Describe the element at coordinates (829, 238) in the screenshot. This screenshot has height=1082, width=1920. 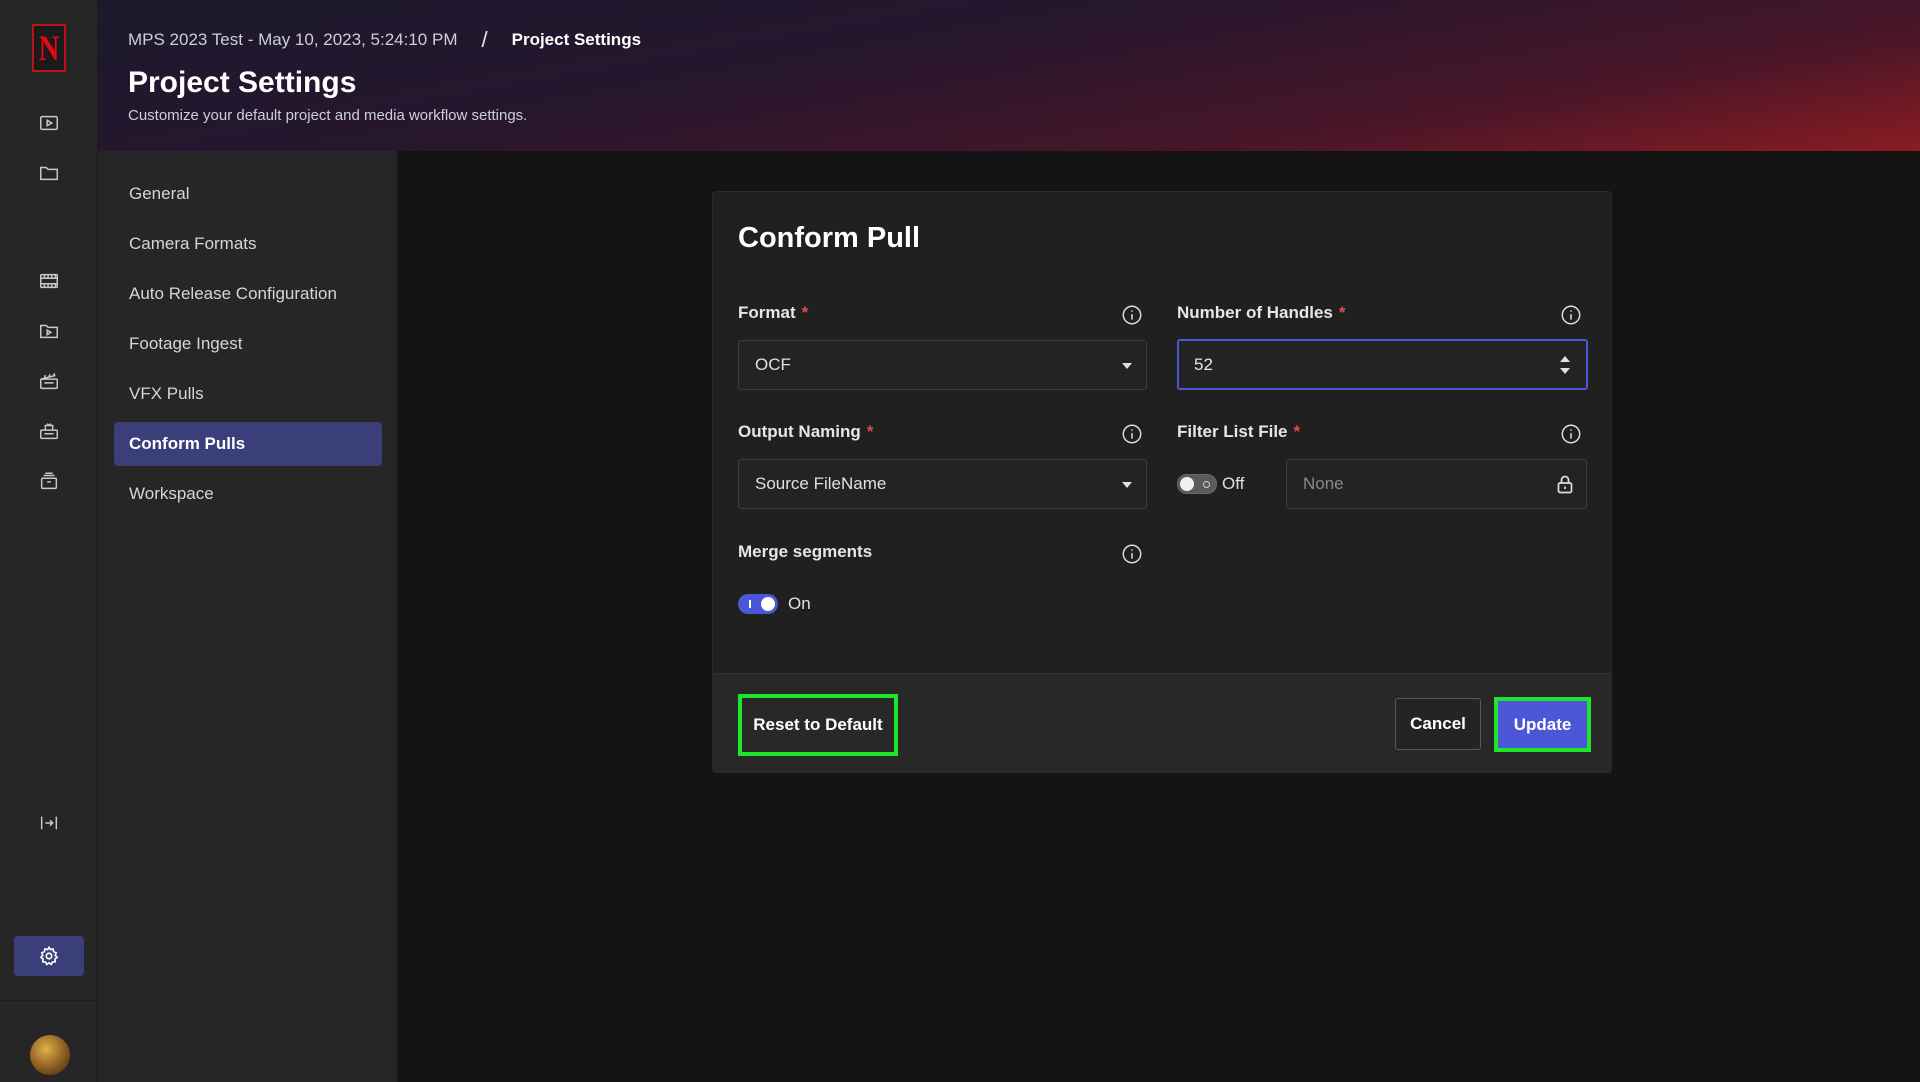
I see `card-title: Conform Pull` at that location.